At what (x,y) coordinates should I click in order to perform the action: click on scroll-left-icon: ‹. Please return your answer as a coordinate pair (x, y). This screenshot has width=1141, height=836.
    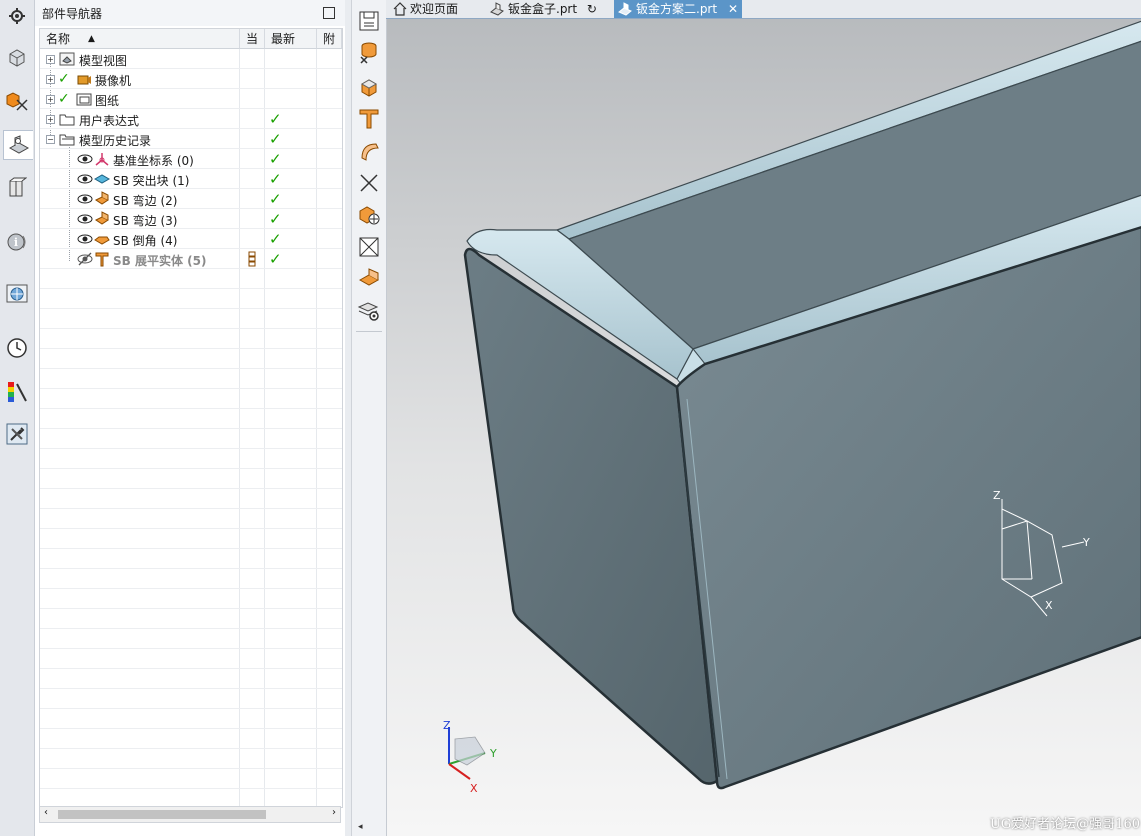
    Looking at the image, I should click on (46, 812).